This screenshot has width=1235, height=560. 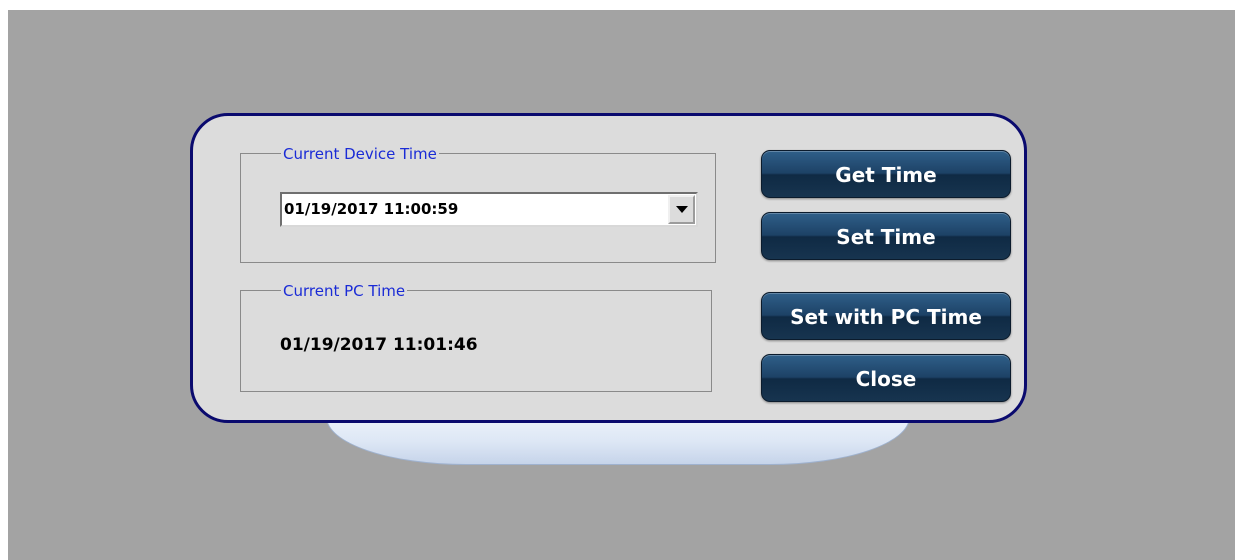 What do you see at coordinates (681, 209) in the screenshot?
I see `chevron-down-icon` at bounding box center [681, 209].